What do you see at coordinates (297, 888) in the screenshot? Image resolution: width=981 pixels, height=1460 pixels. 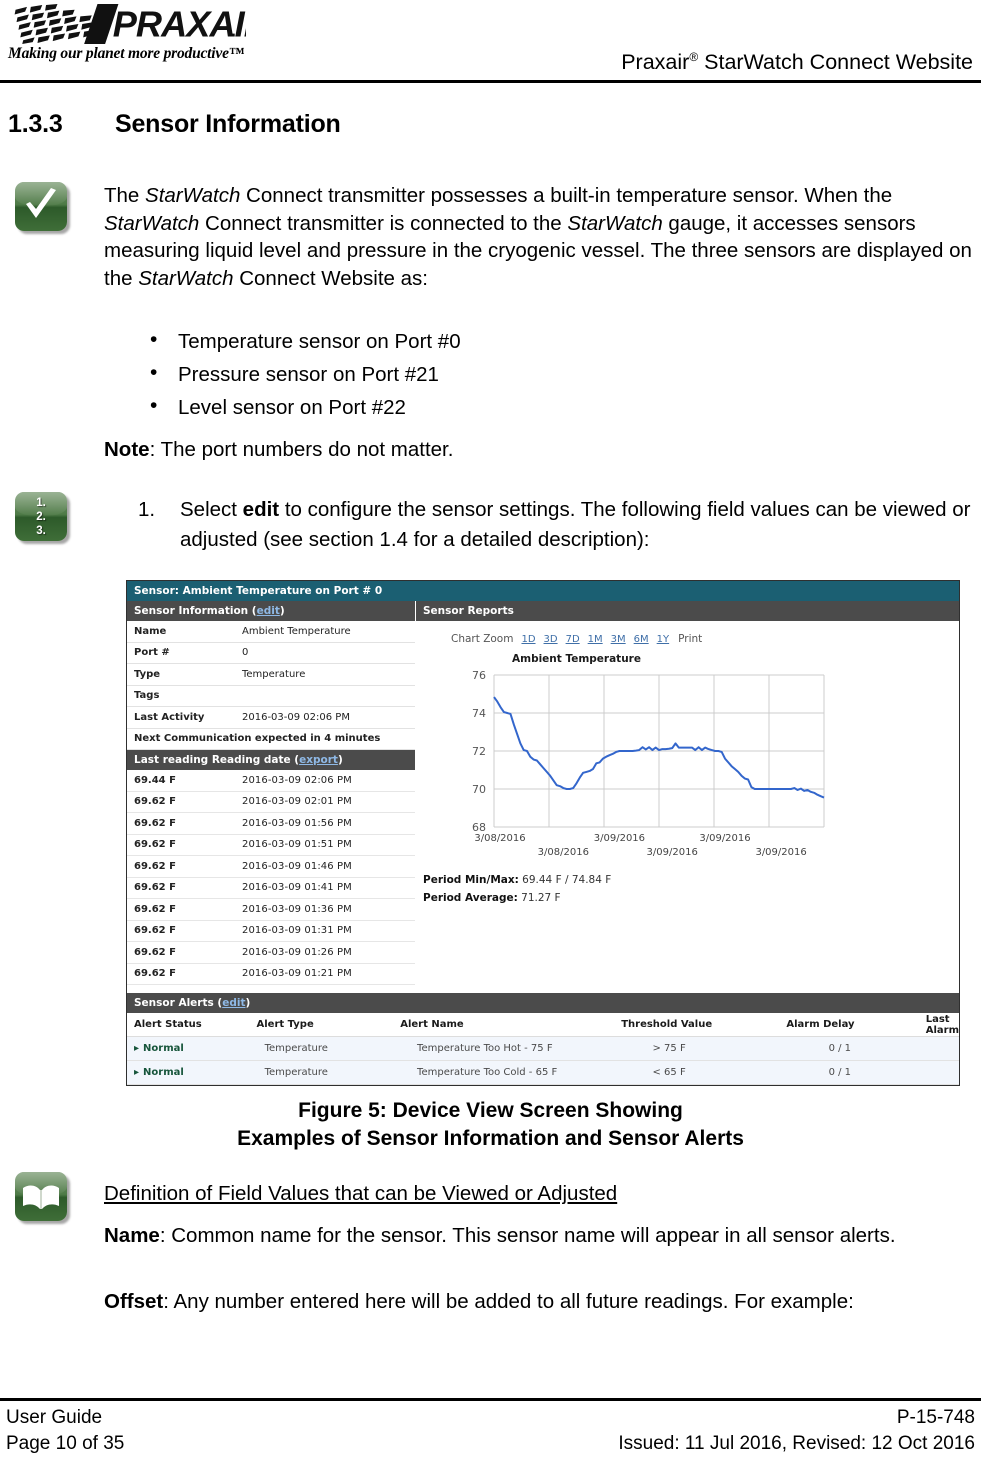 I see `reading-date: 2016-03-09 01:41 PM` at bounding box center [297, 888].